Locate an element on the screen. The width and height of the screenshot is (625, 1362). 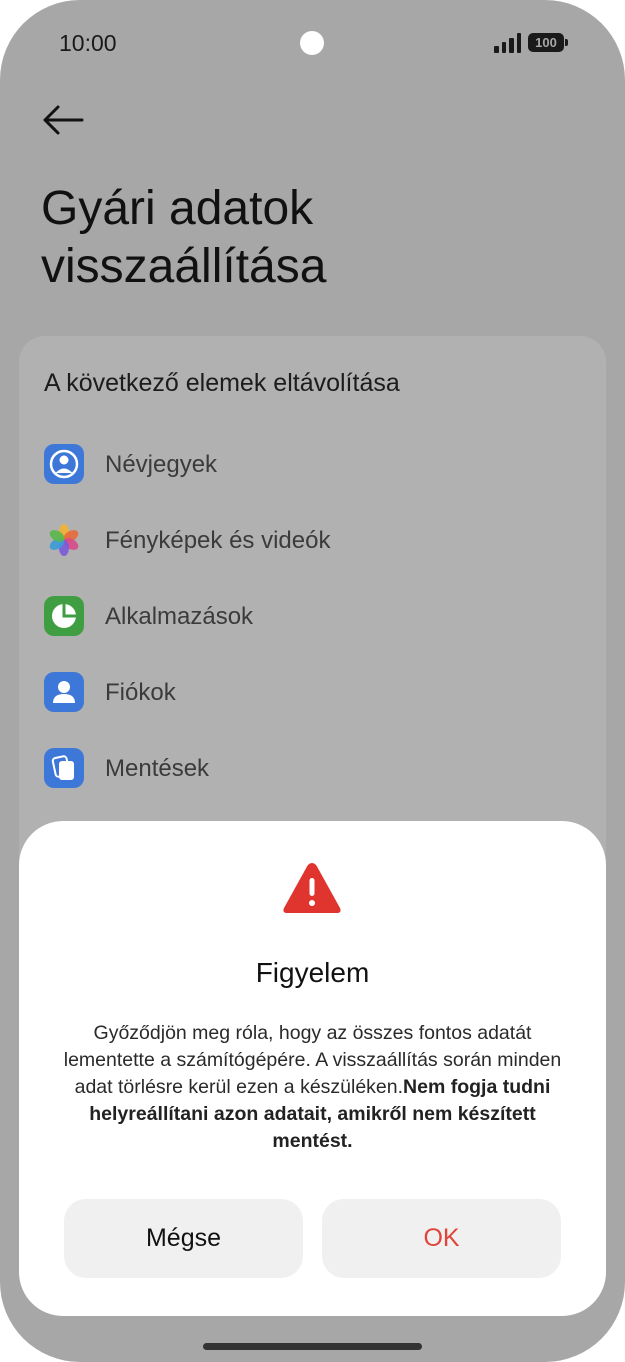
warning-icon is located at coordinates (312, 888).